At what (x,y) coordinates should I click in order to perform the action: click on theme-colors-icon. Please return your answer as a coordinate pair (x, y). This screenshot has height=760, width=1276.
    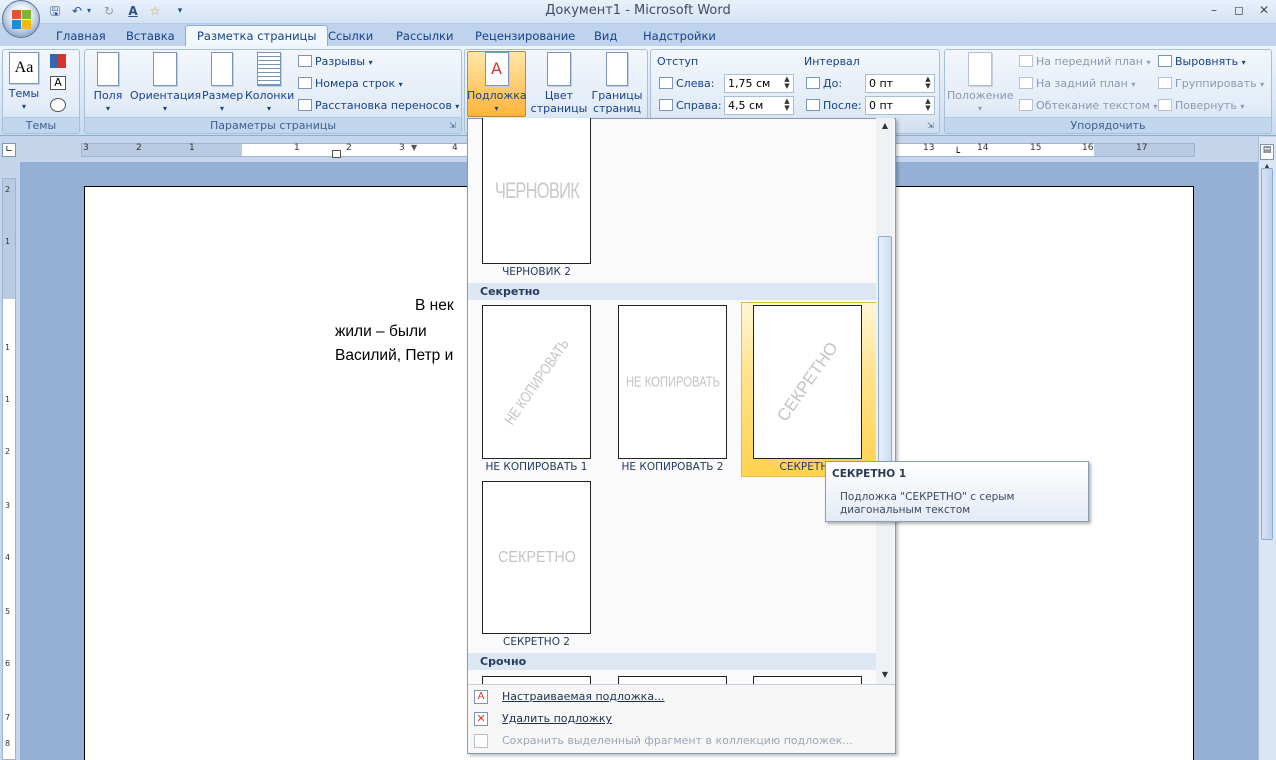
    Looking at the image, I should click on (58, 61).